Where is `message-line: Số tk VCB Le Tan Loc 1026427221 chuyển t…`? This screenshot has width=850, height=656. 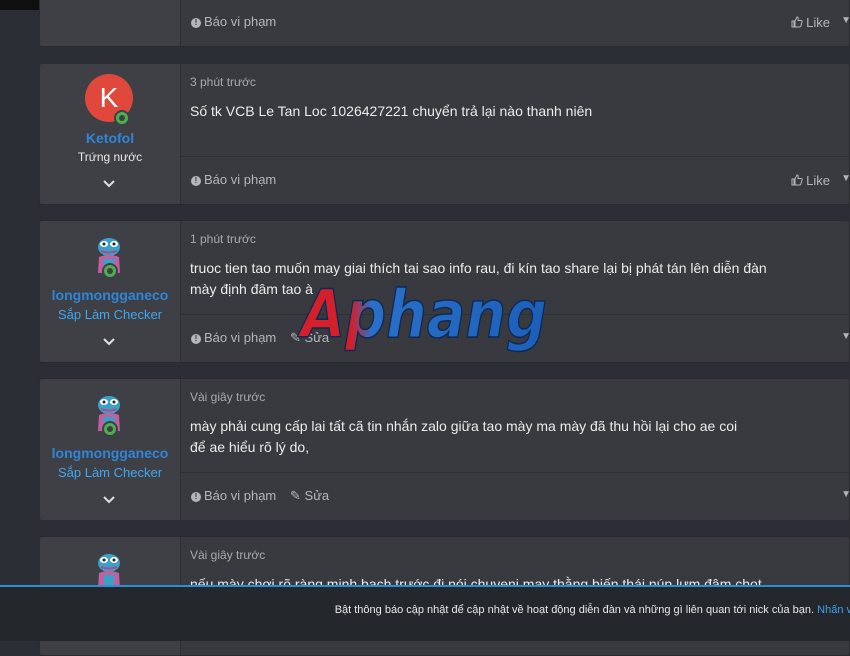
message-line: Số tk VCB Le Tan Loc 1026427221 chuyển t… is located at coordinates (391, 111).